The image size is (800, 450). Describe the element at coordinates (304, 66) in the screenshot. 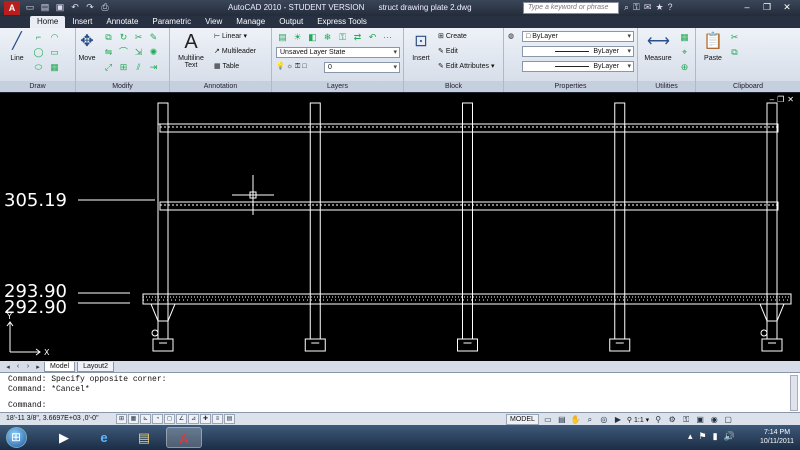

I see `color-square-icon: □` at that location.